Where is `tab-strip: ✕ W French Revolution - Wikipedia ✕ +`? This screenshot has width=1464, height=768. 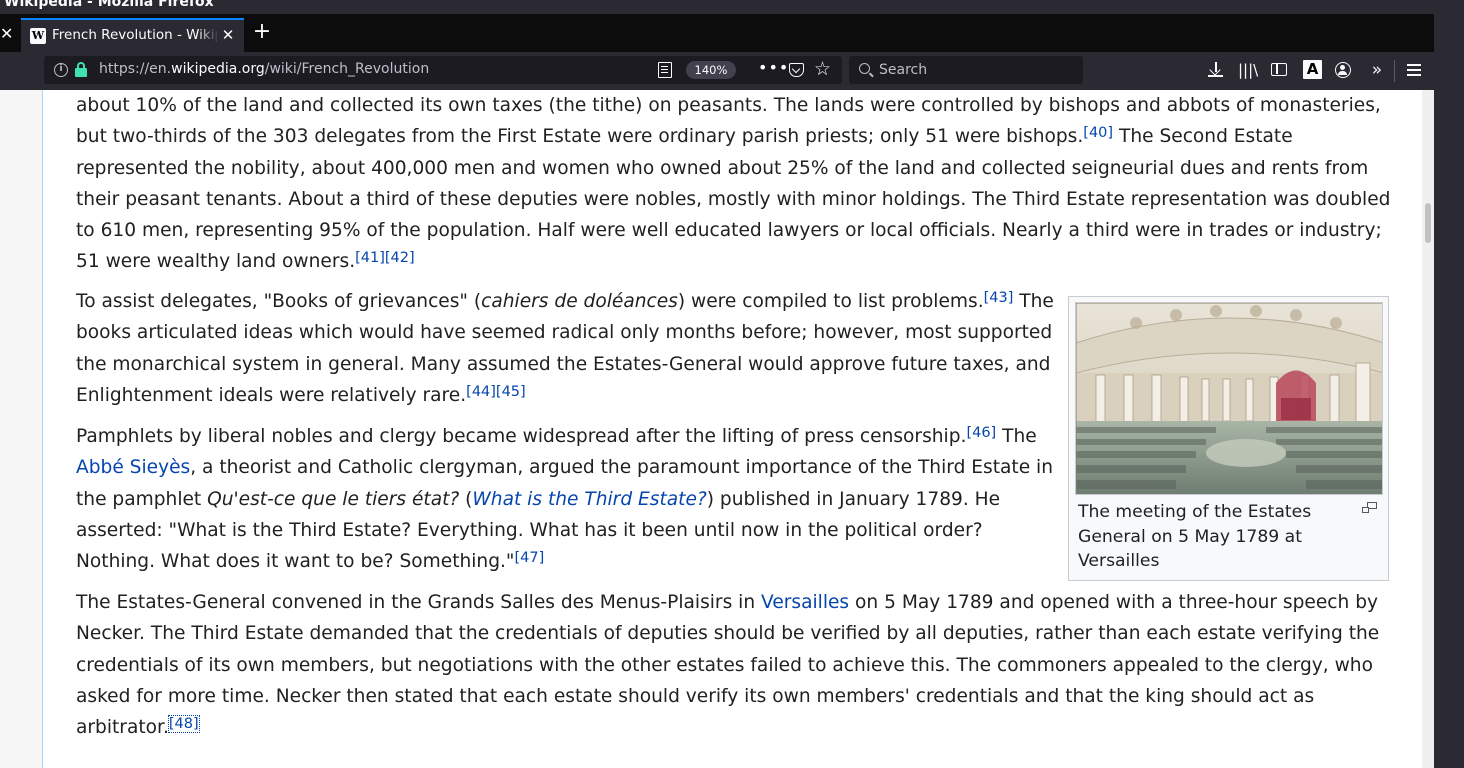
tab-strip: ✕ W French Revolution - Wikipedia ✕ + is located at coordinates (717, 33).